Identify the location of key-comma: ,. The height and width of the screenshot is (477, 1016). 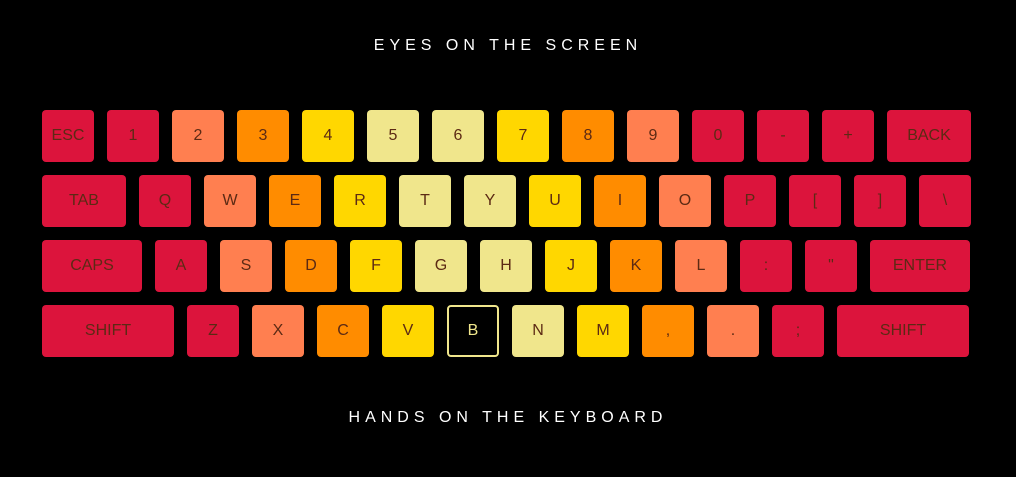
(668, 331).